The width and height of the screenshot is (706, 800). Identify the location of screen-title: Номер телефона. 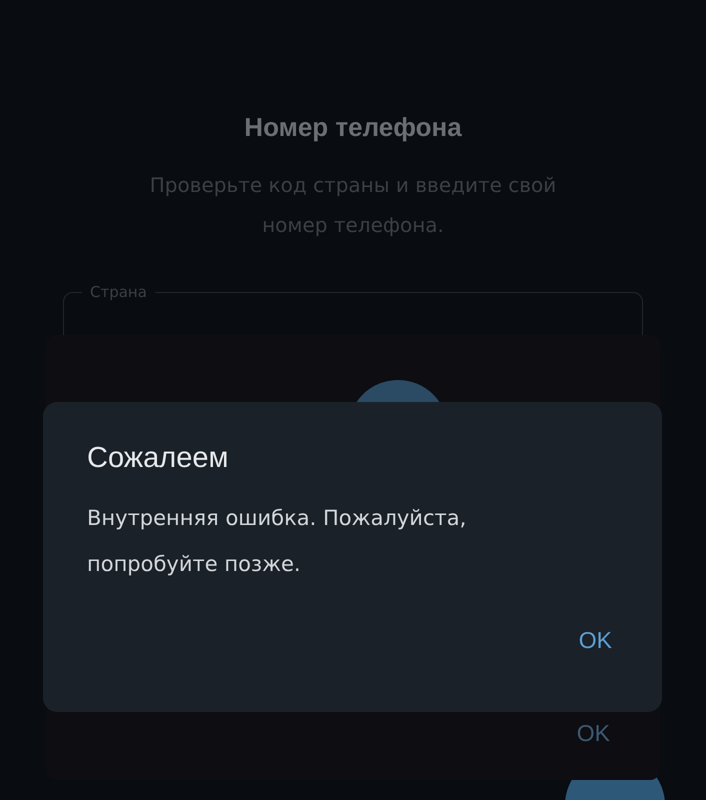
(353, 127).